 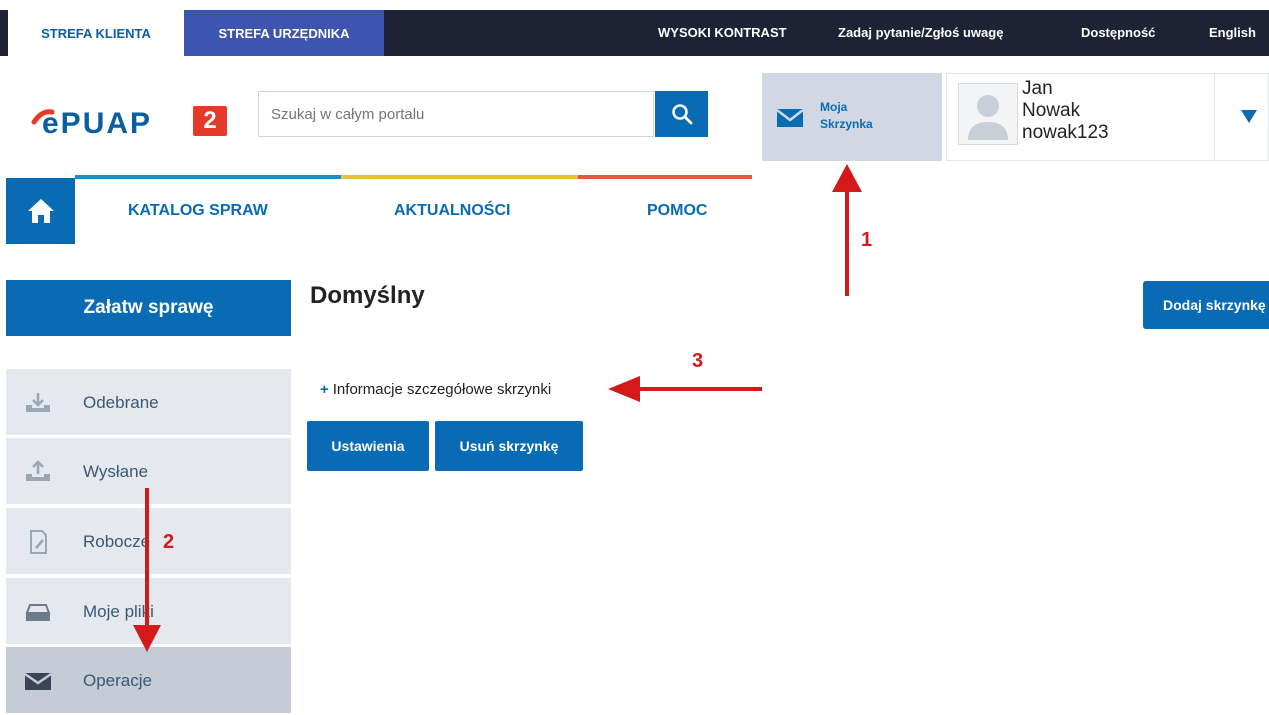 What do you see at coordinates (116, 471) in the screenshot?
I see `sidebar-item-label: Wysłane` at bounding box center [116, 471].